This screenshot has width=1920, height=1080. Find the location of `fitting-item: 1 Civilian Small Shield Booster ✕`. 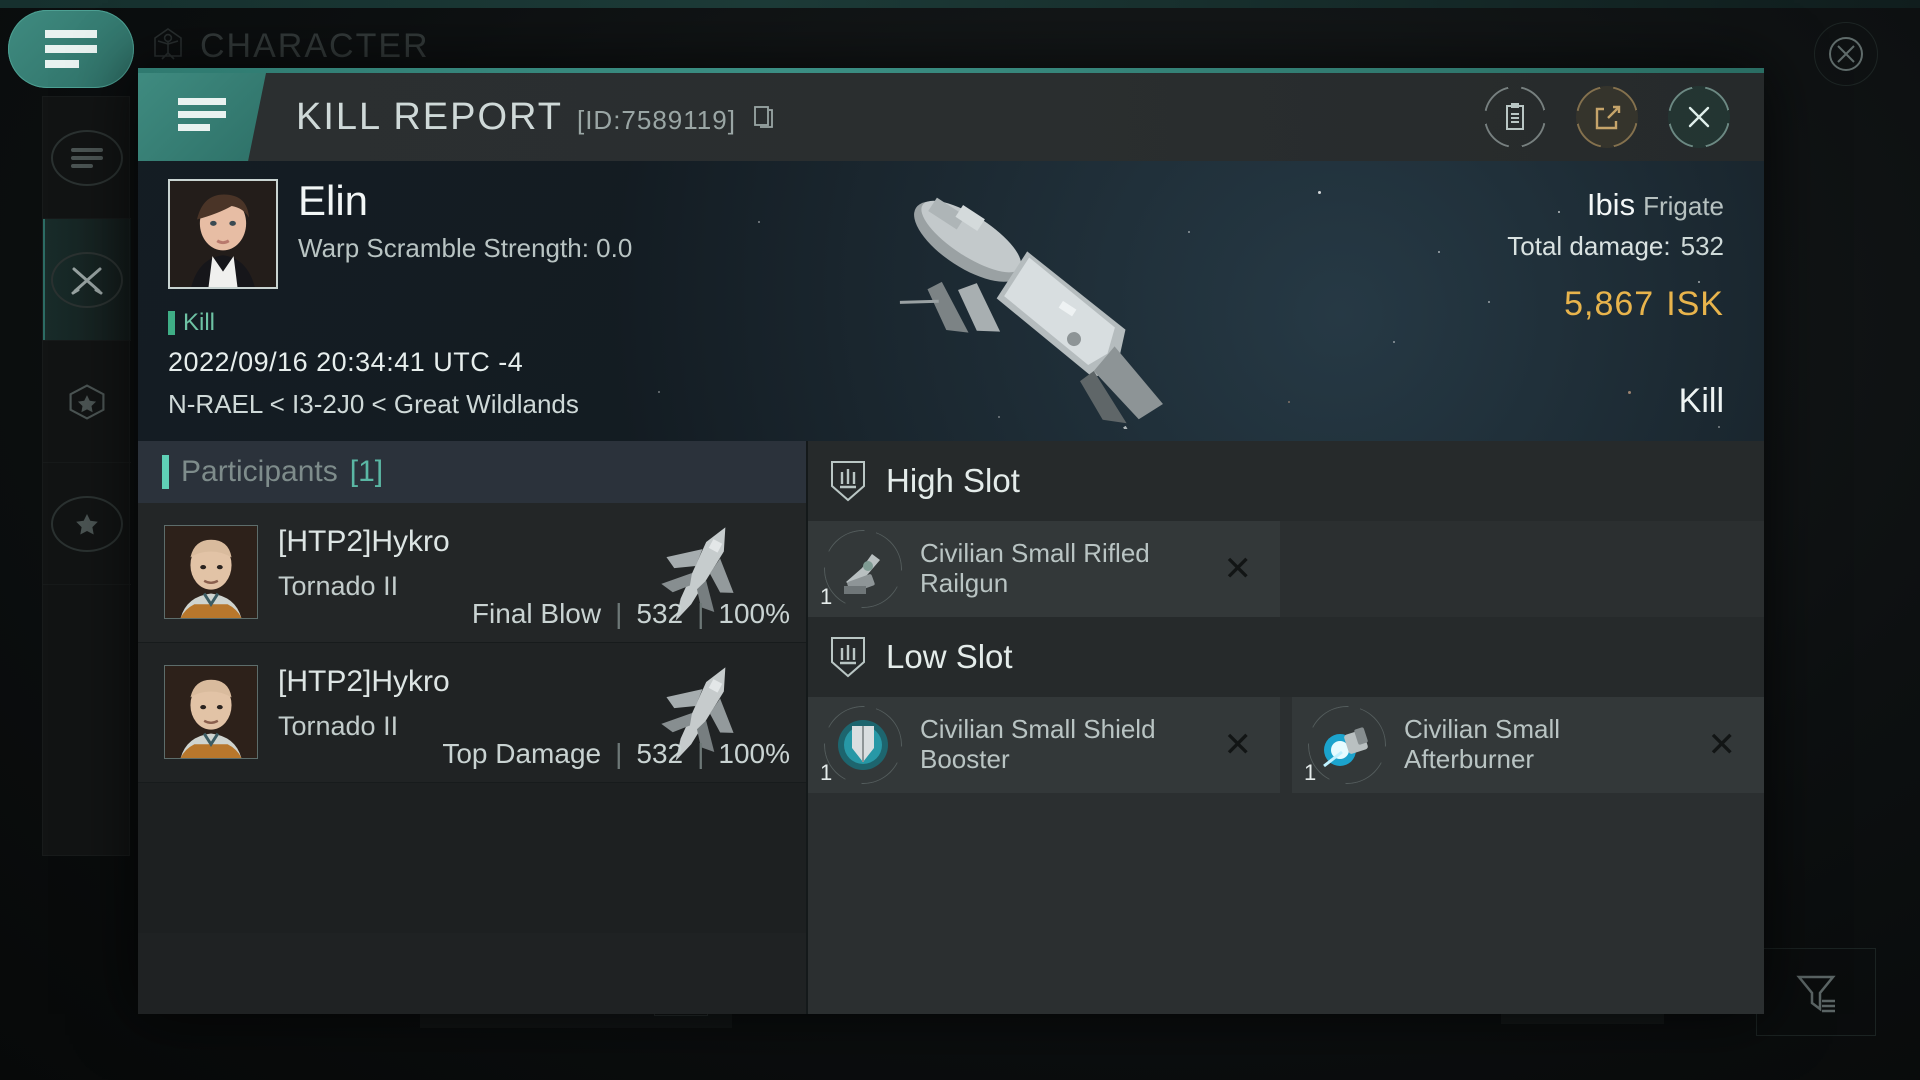

fitting-item: 1 Civilian Small Shield Booster ✕ is located at coordinates (1044, 745).